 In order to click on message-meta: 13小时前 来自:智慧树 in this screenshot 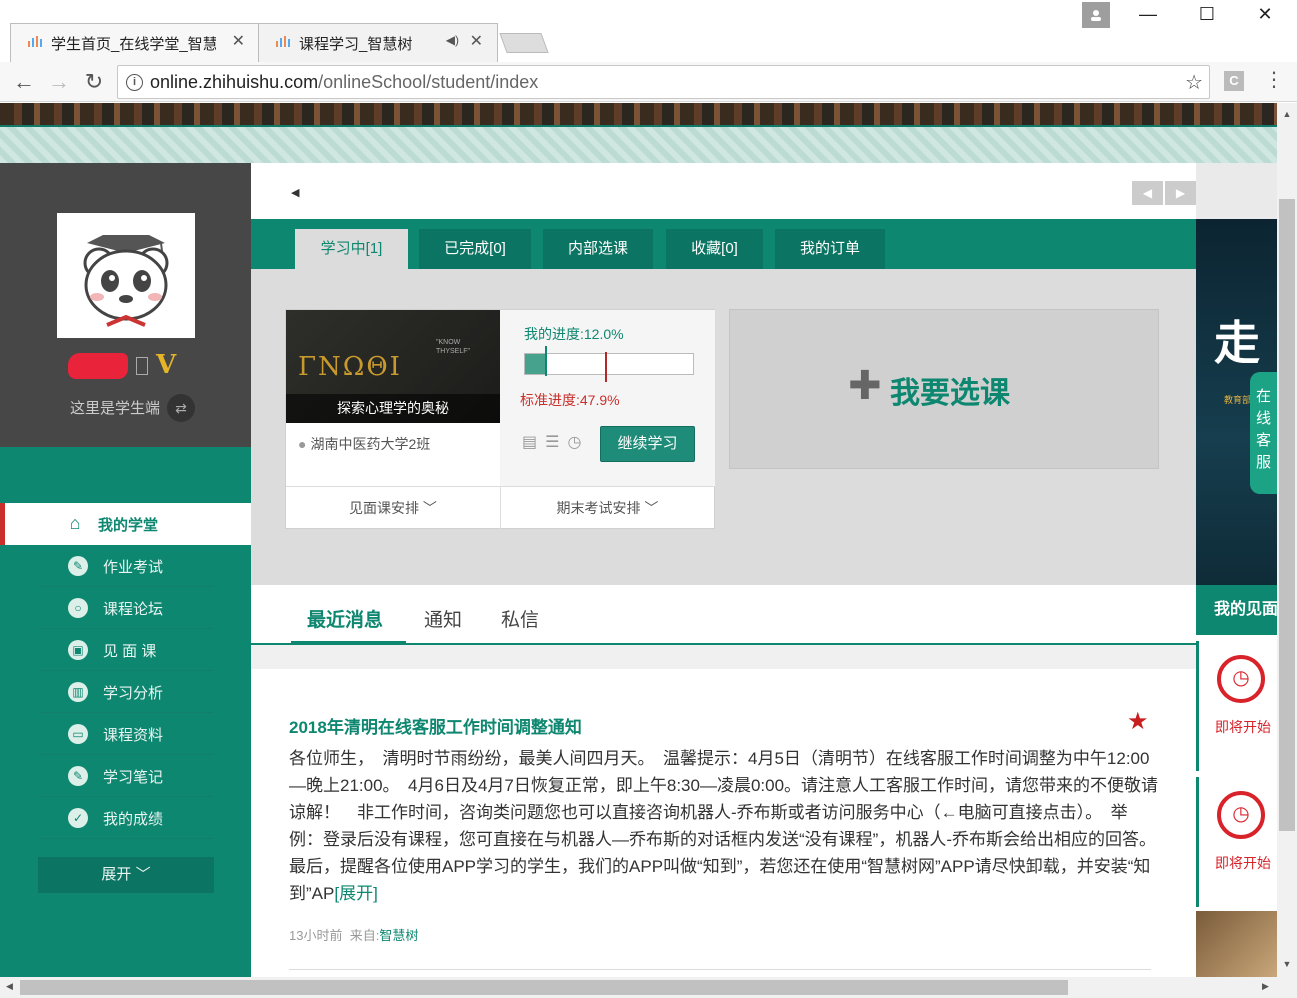, I will do `click(354, 935)`.